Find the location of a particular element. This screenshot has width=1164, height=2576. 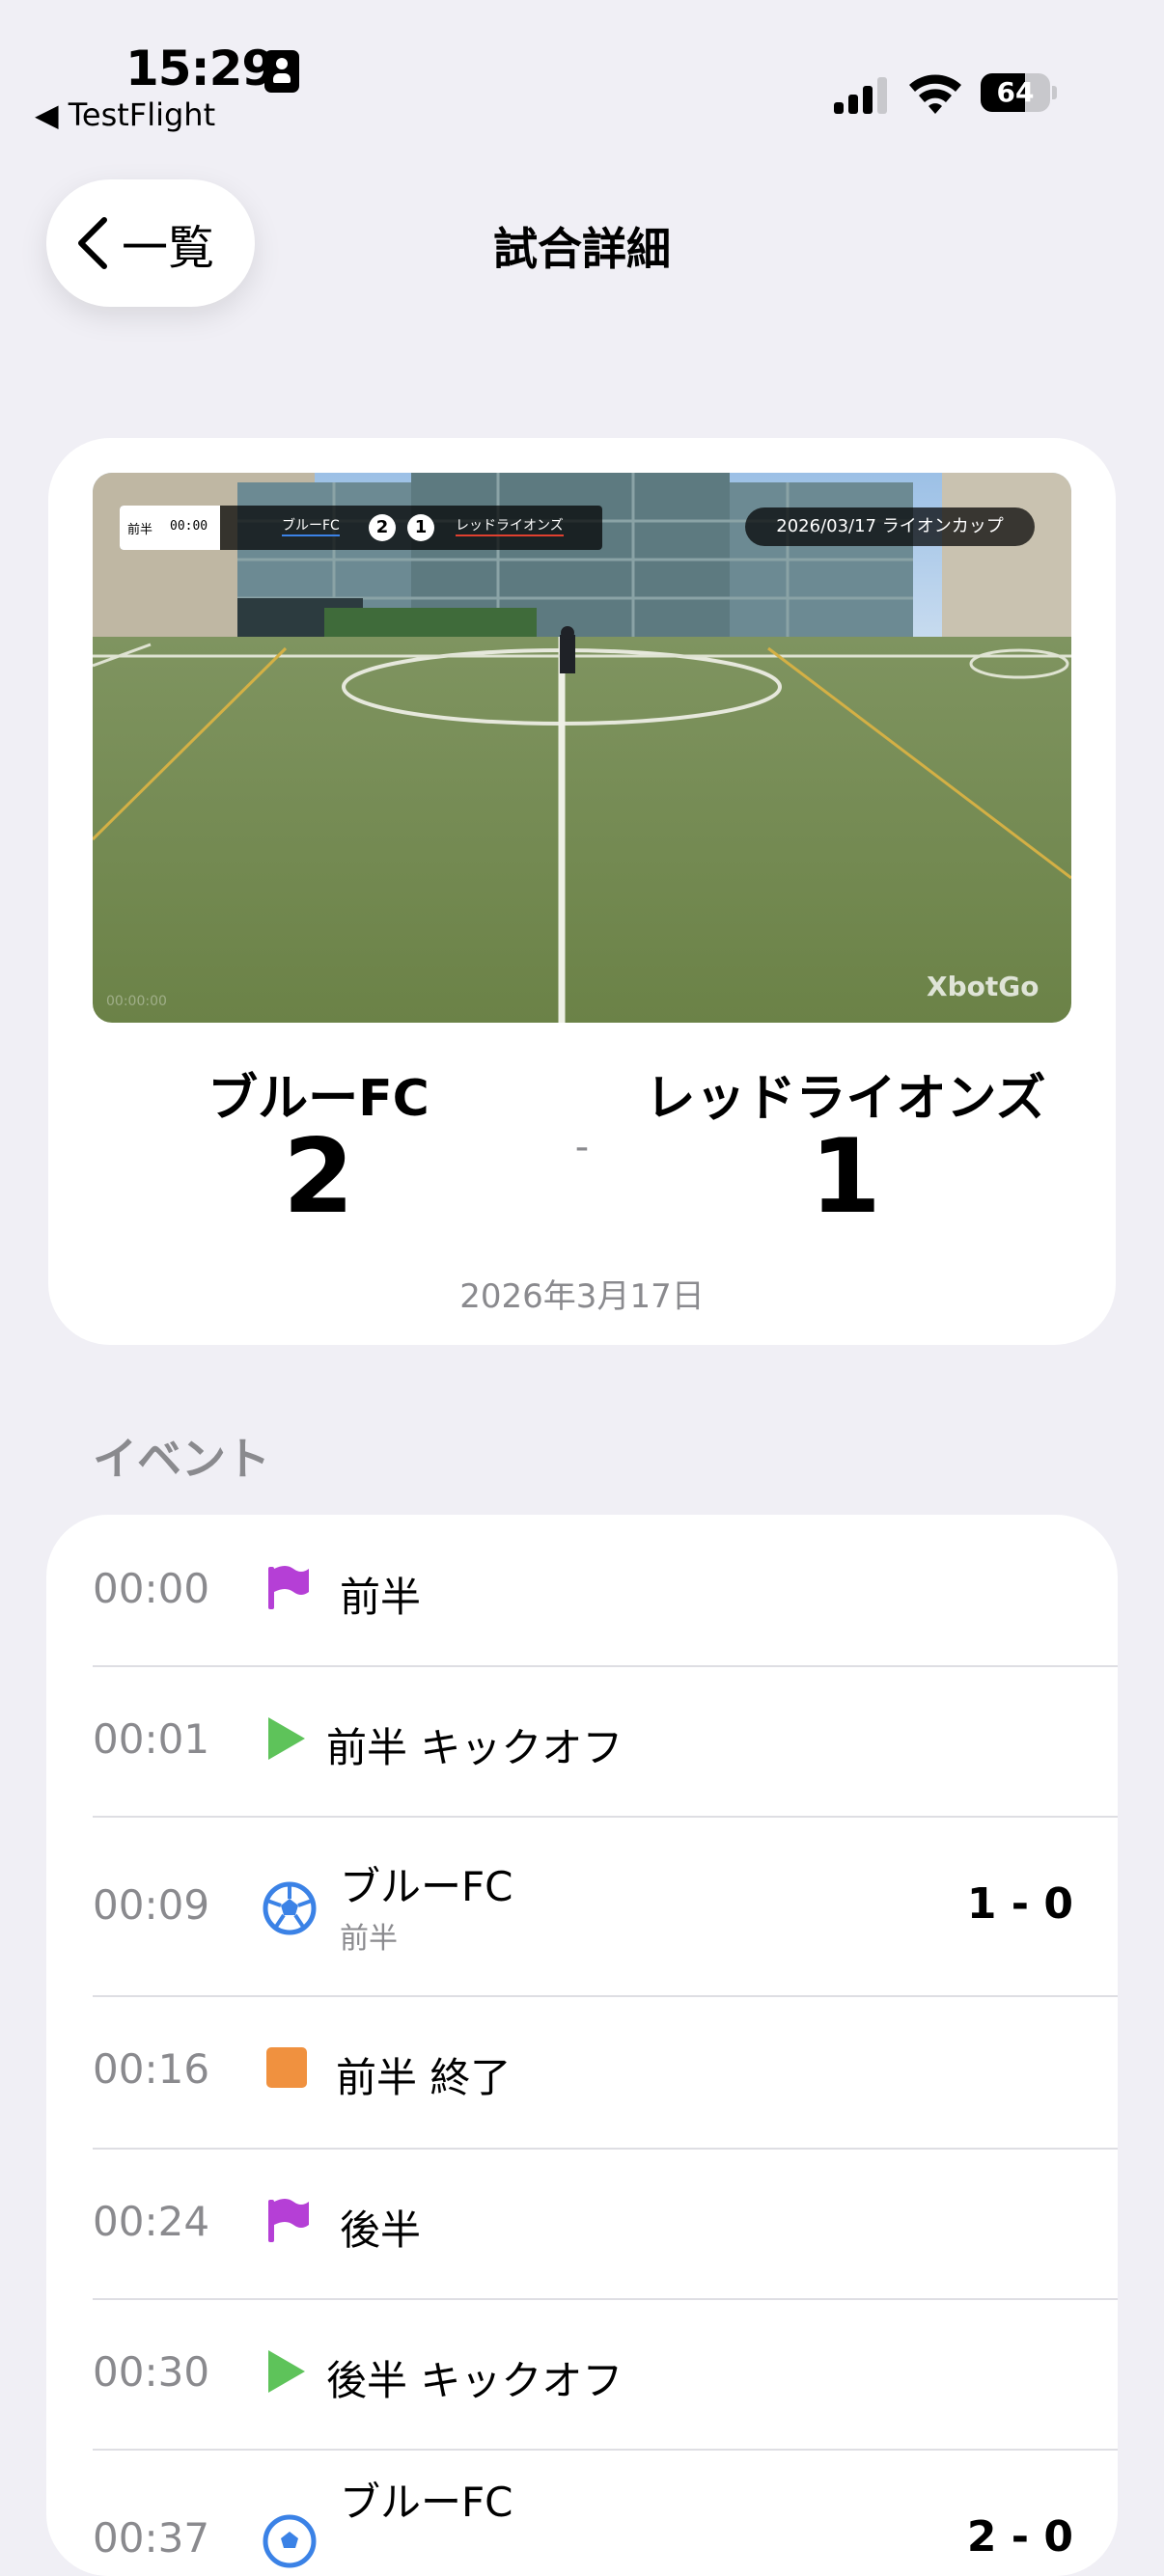

event-sublabel: 前半 is located at coordinates (369, 1939).